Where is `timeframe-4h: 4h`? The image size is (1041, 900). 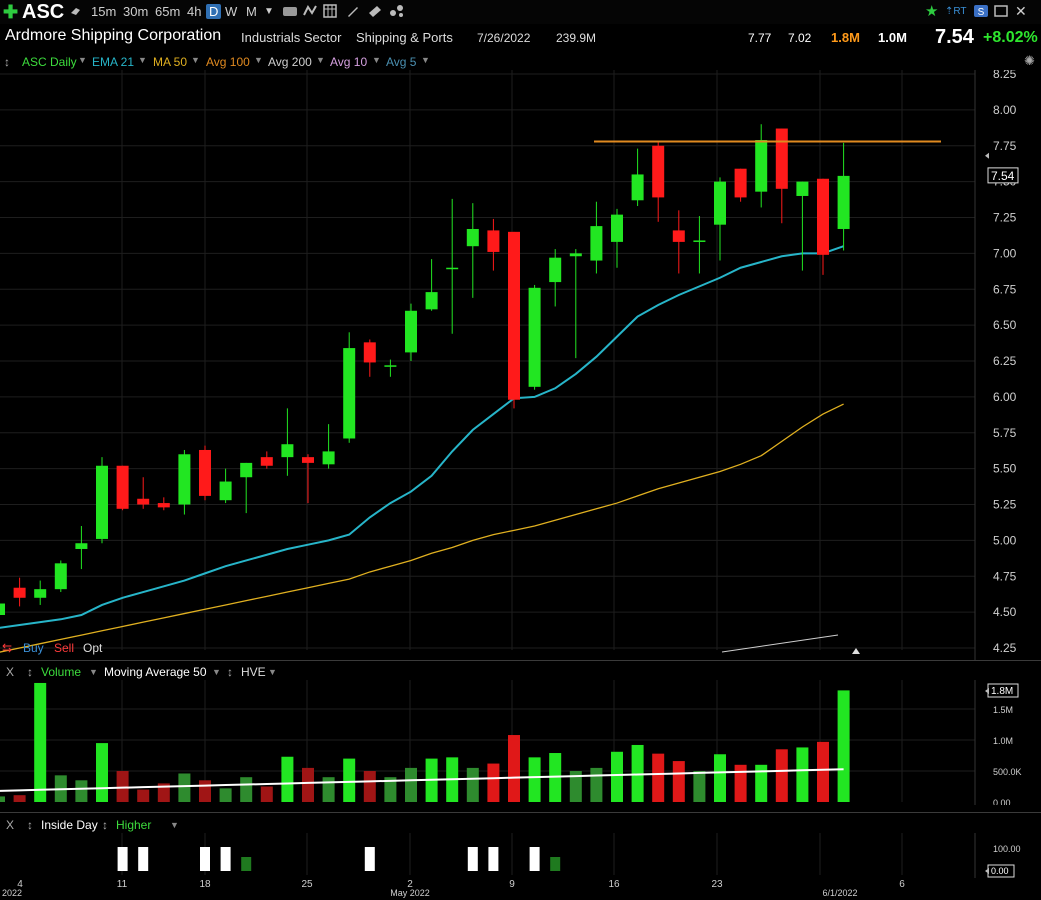
timeframe-4h: 4h is located at coordinates (194, 11).